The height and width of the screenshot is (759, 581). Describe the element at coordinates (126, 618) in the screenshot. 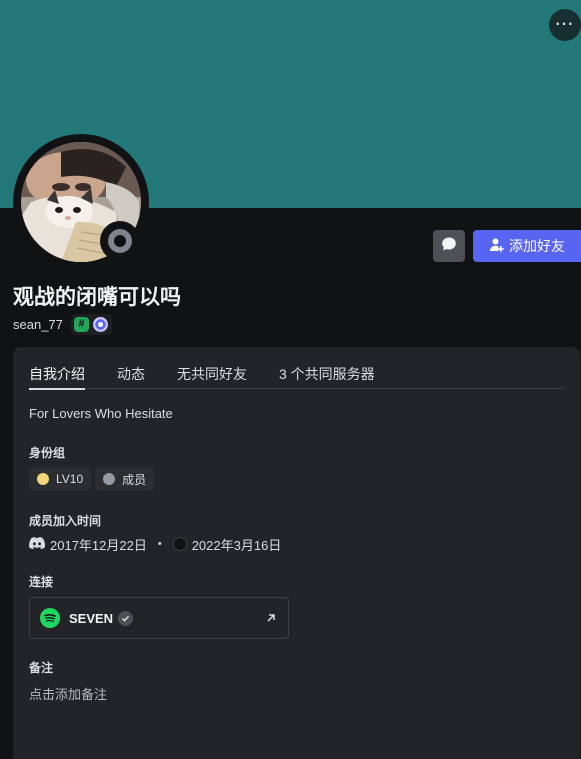

I see `verified-check-icon` at that location.